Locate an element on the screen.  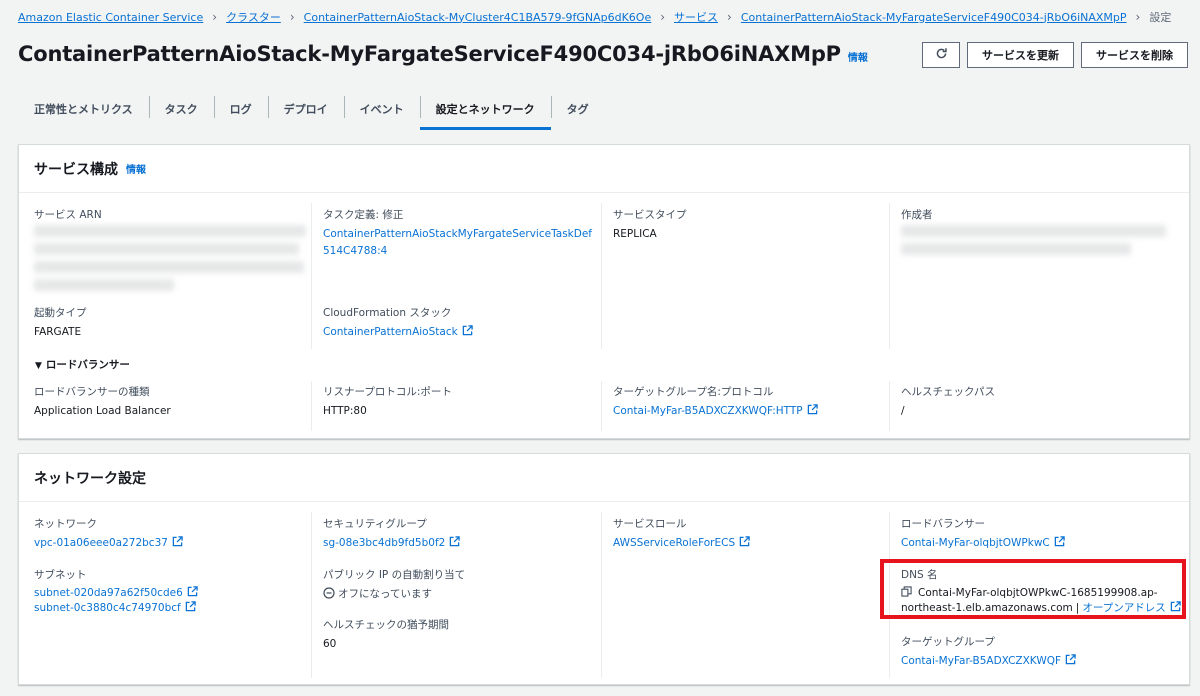
network-value: vpc-01a06eee0a272bc37 is located at coordinates (174, 543).